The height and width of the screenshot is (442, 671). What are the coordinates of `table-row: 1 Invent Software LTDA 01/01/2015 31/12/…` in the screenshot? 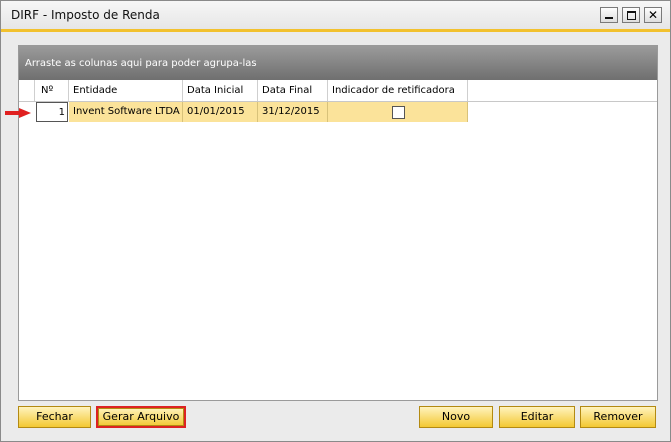 It's located at (338, 112).